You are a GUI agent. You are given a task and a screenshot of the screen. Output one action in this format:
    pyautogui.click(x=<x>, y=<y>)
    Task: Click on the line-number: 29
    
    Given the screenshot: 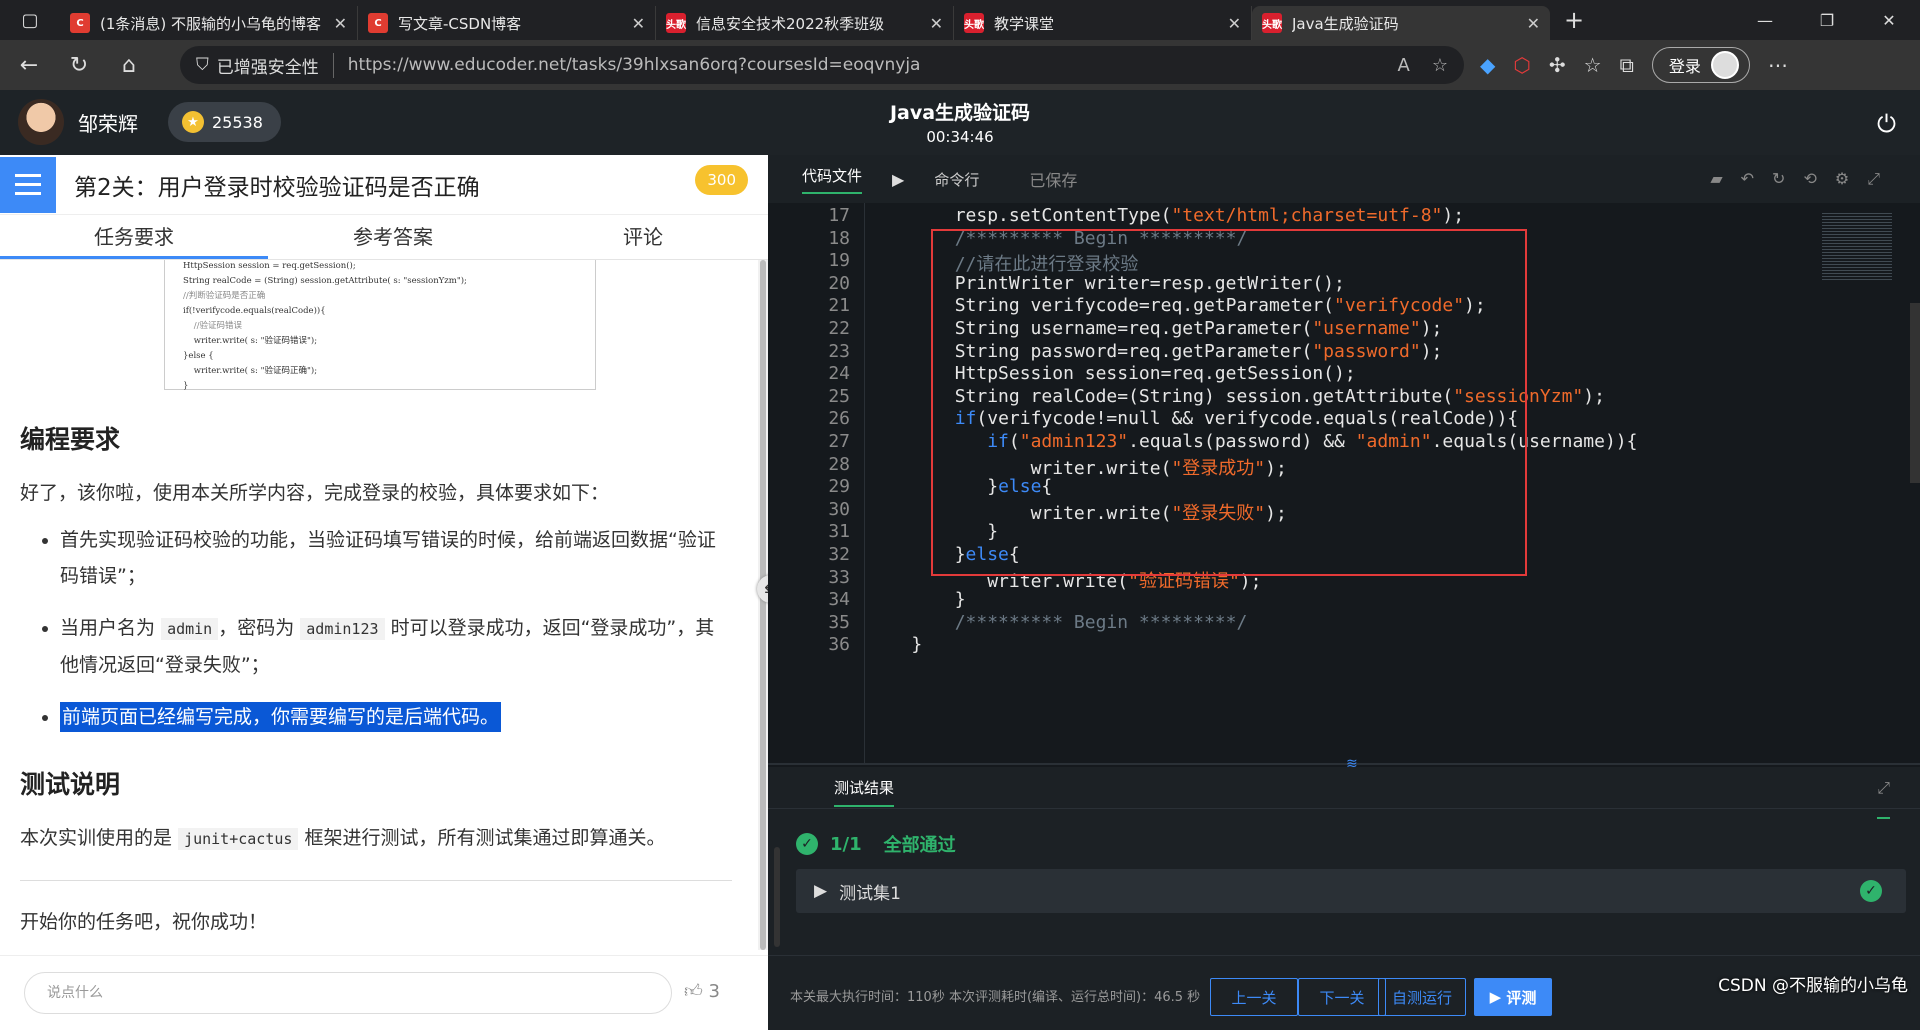 What is the action you would take?
    pyautogui.click(x=839, y=487)
    